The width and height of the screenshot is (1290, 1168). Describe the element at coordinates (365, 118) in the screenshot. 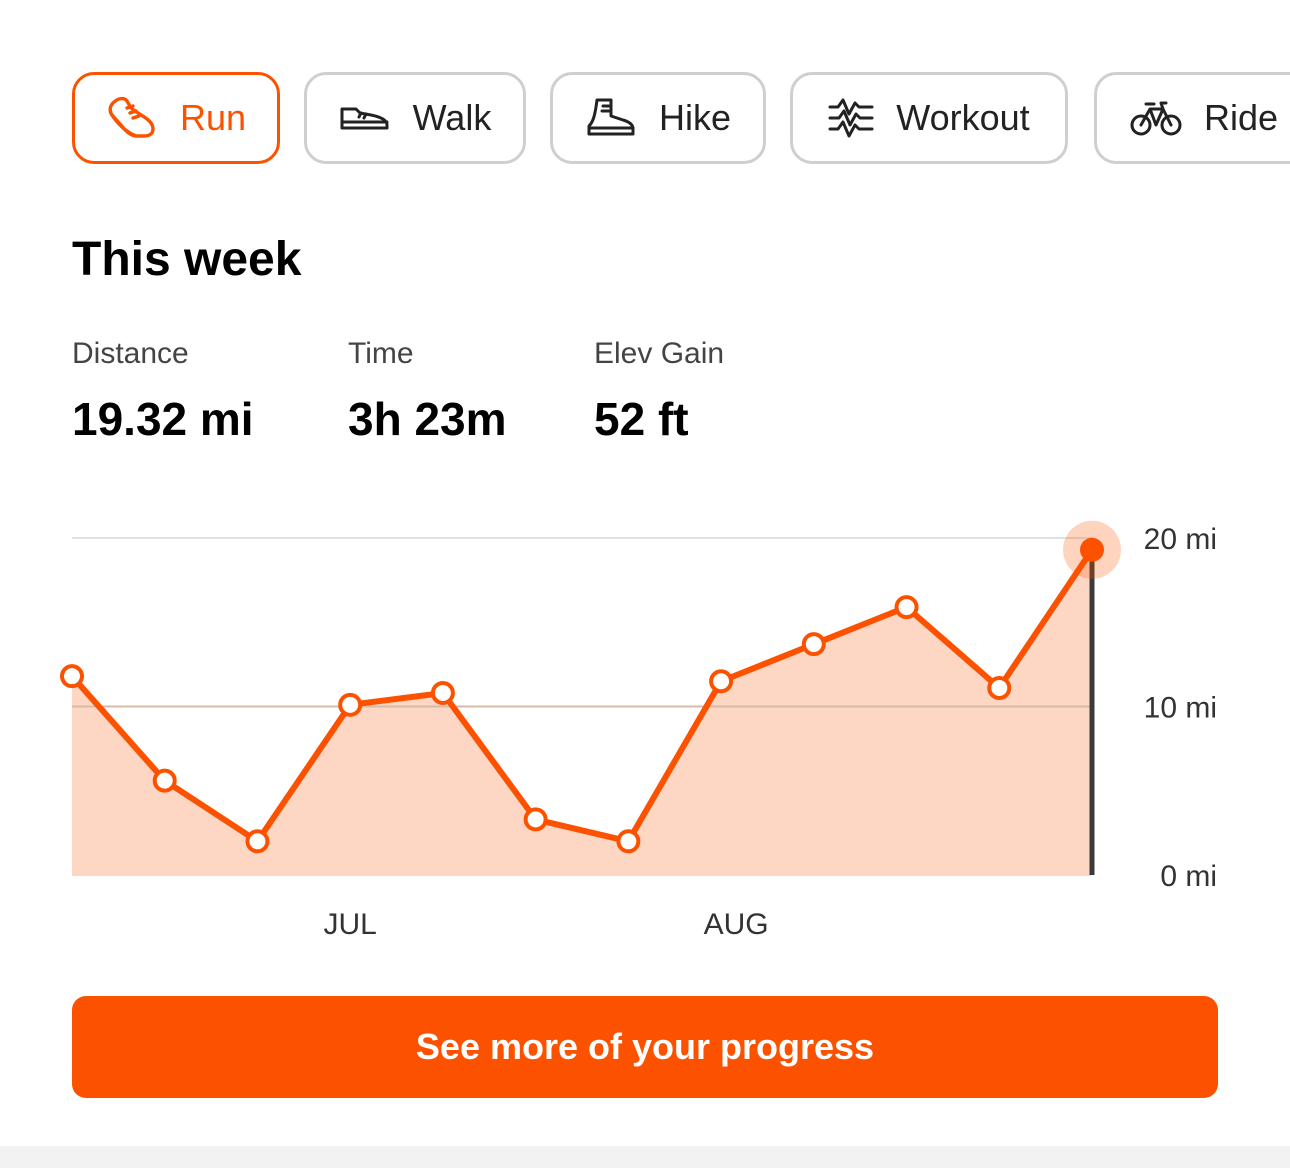

I see `shoe-walk-icon` at that location.